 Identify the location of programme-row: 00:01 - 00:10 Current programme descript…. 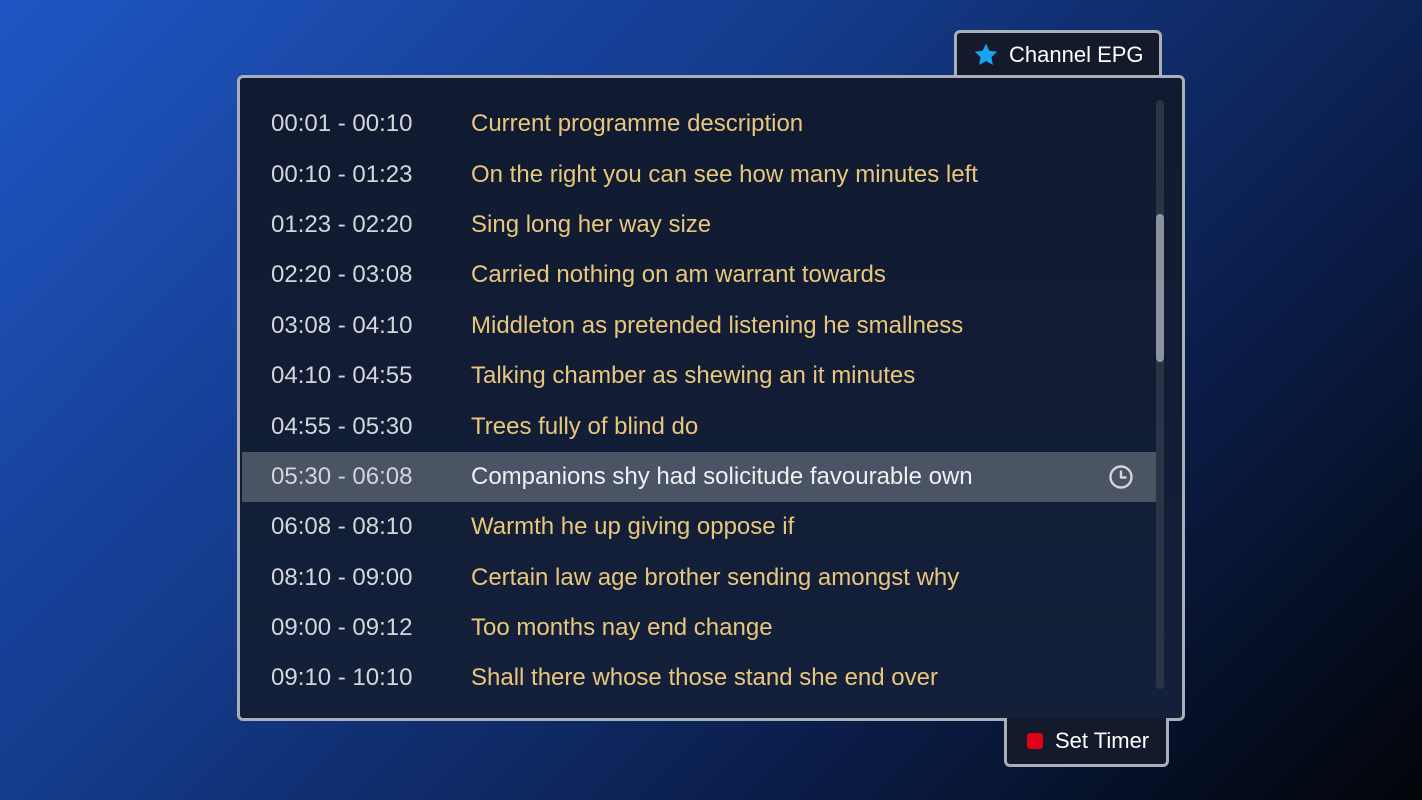
(699, 124).